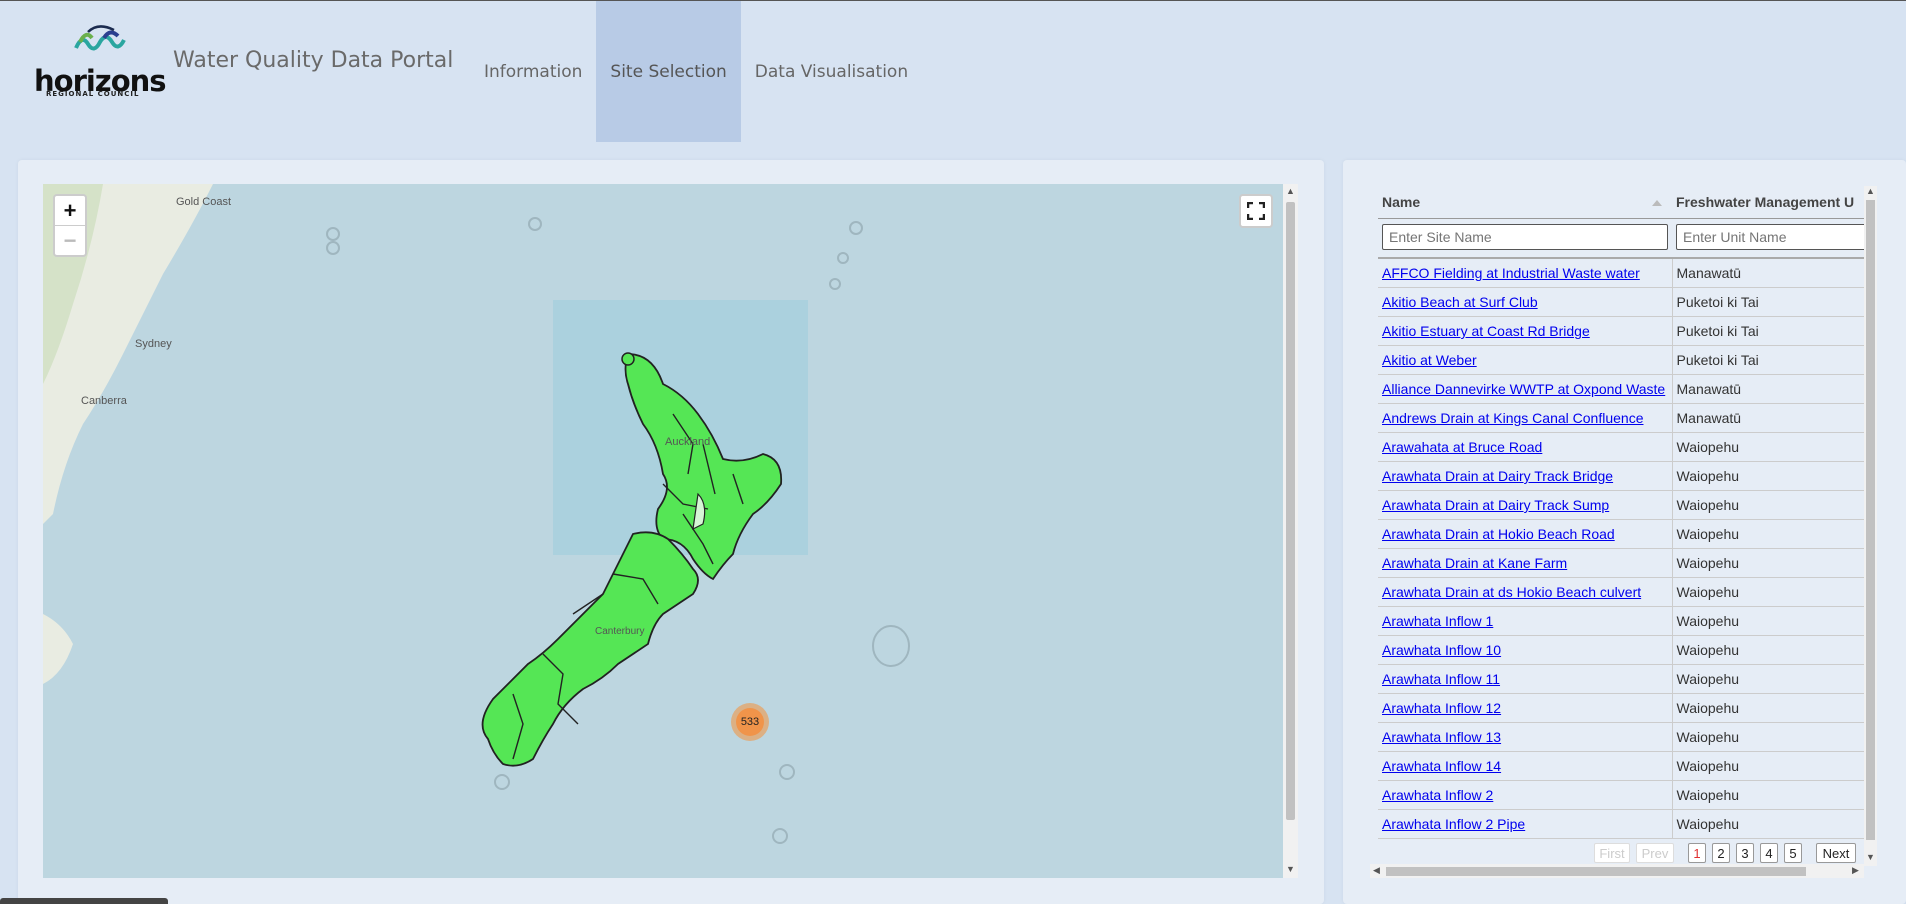  What do you see at coordinates (1525, 737) in the screenshot?
I see `site-name-cell: Arawhata Inflow 13` at bounding box center [1525, 737].